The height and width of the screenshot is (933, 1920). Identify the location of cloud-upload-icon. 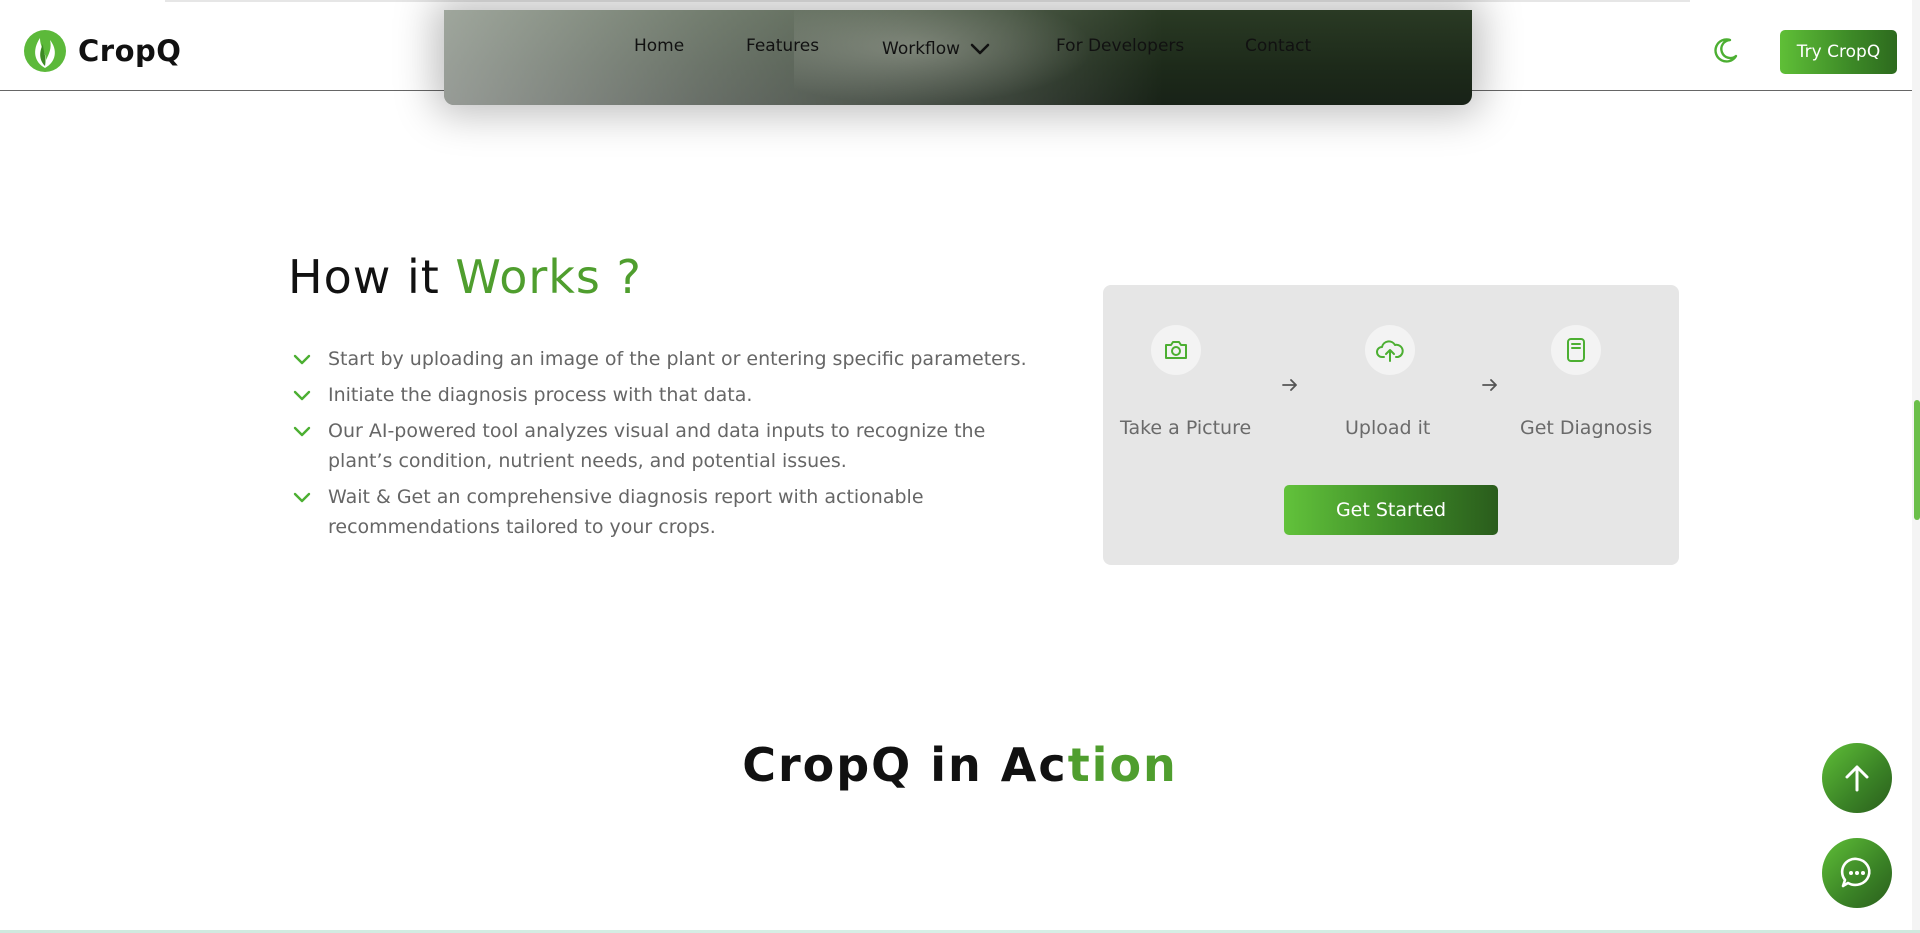
(1390, 351).